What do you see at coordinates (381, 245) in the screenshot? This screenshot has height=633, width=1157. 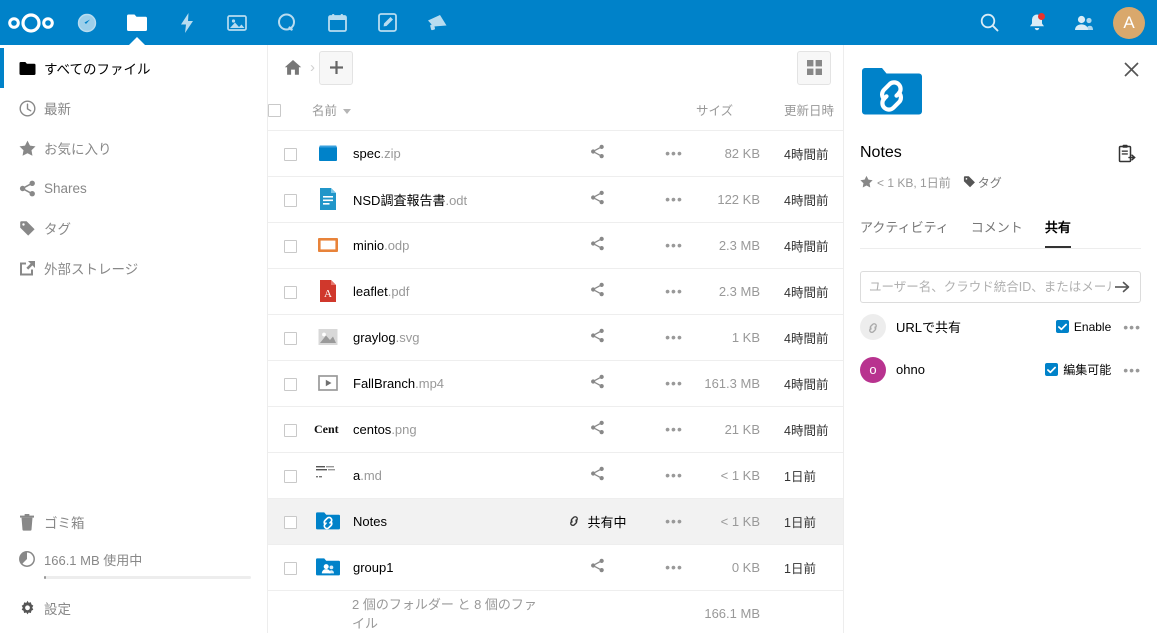 I see `file-name: minio.odp` at bounding box center [381, 245].